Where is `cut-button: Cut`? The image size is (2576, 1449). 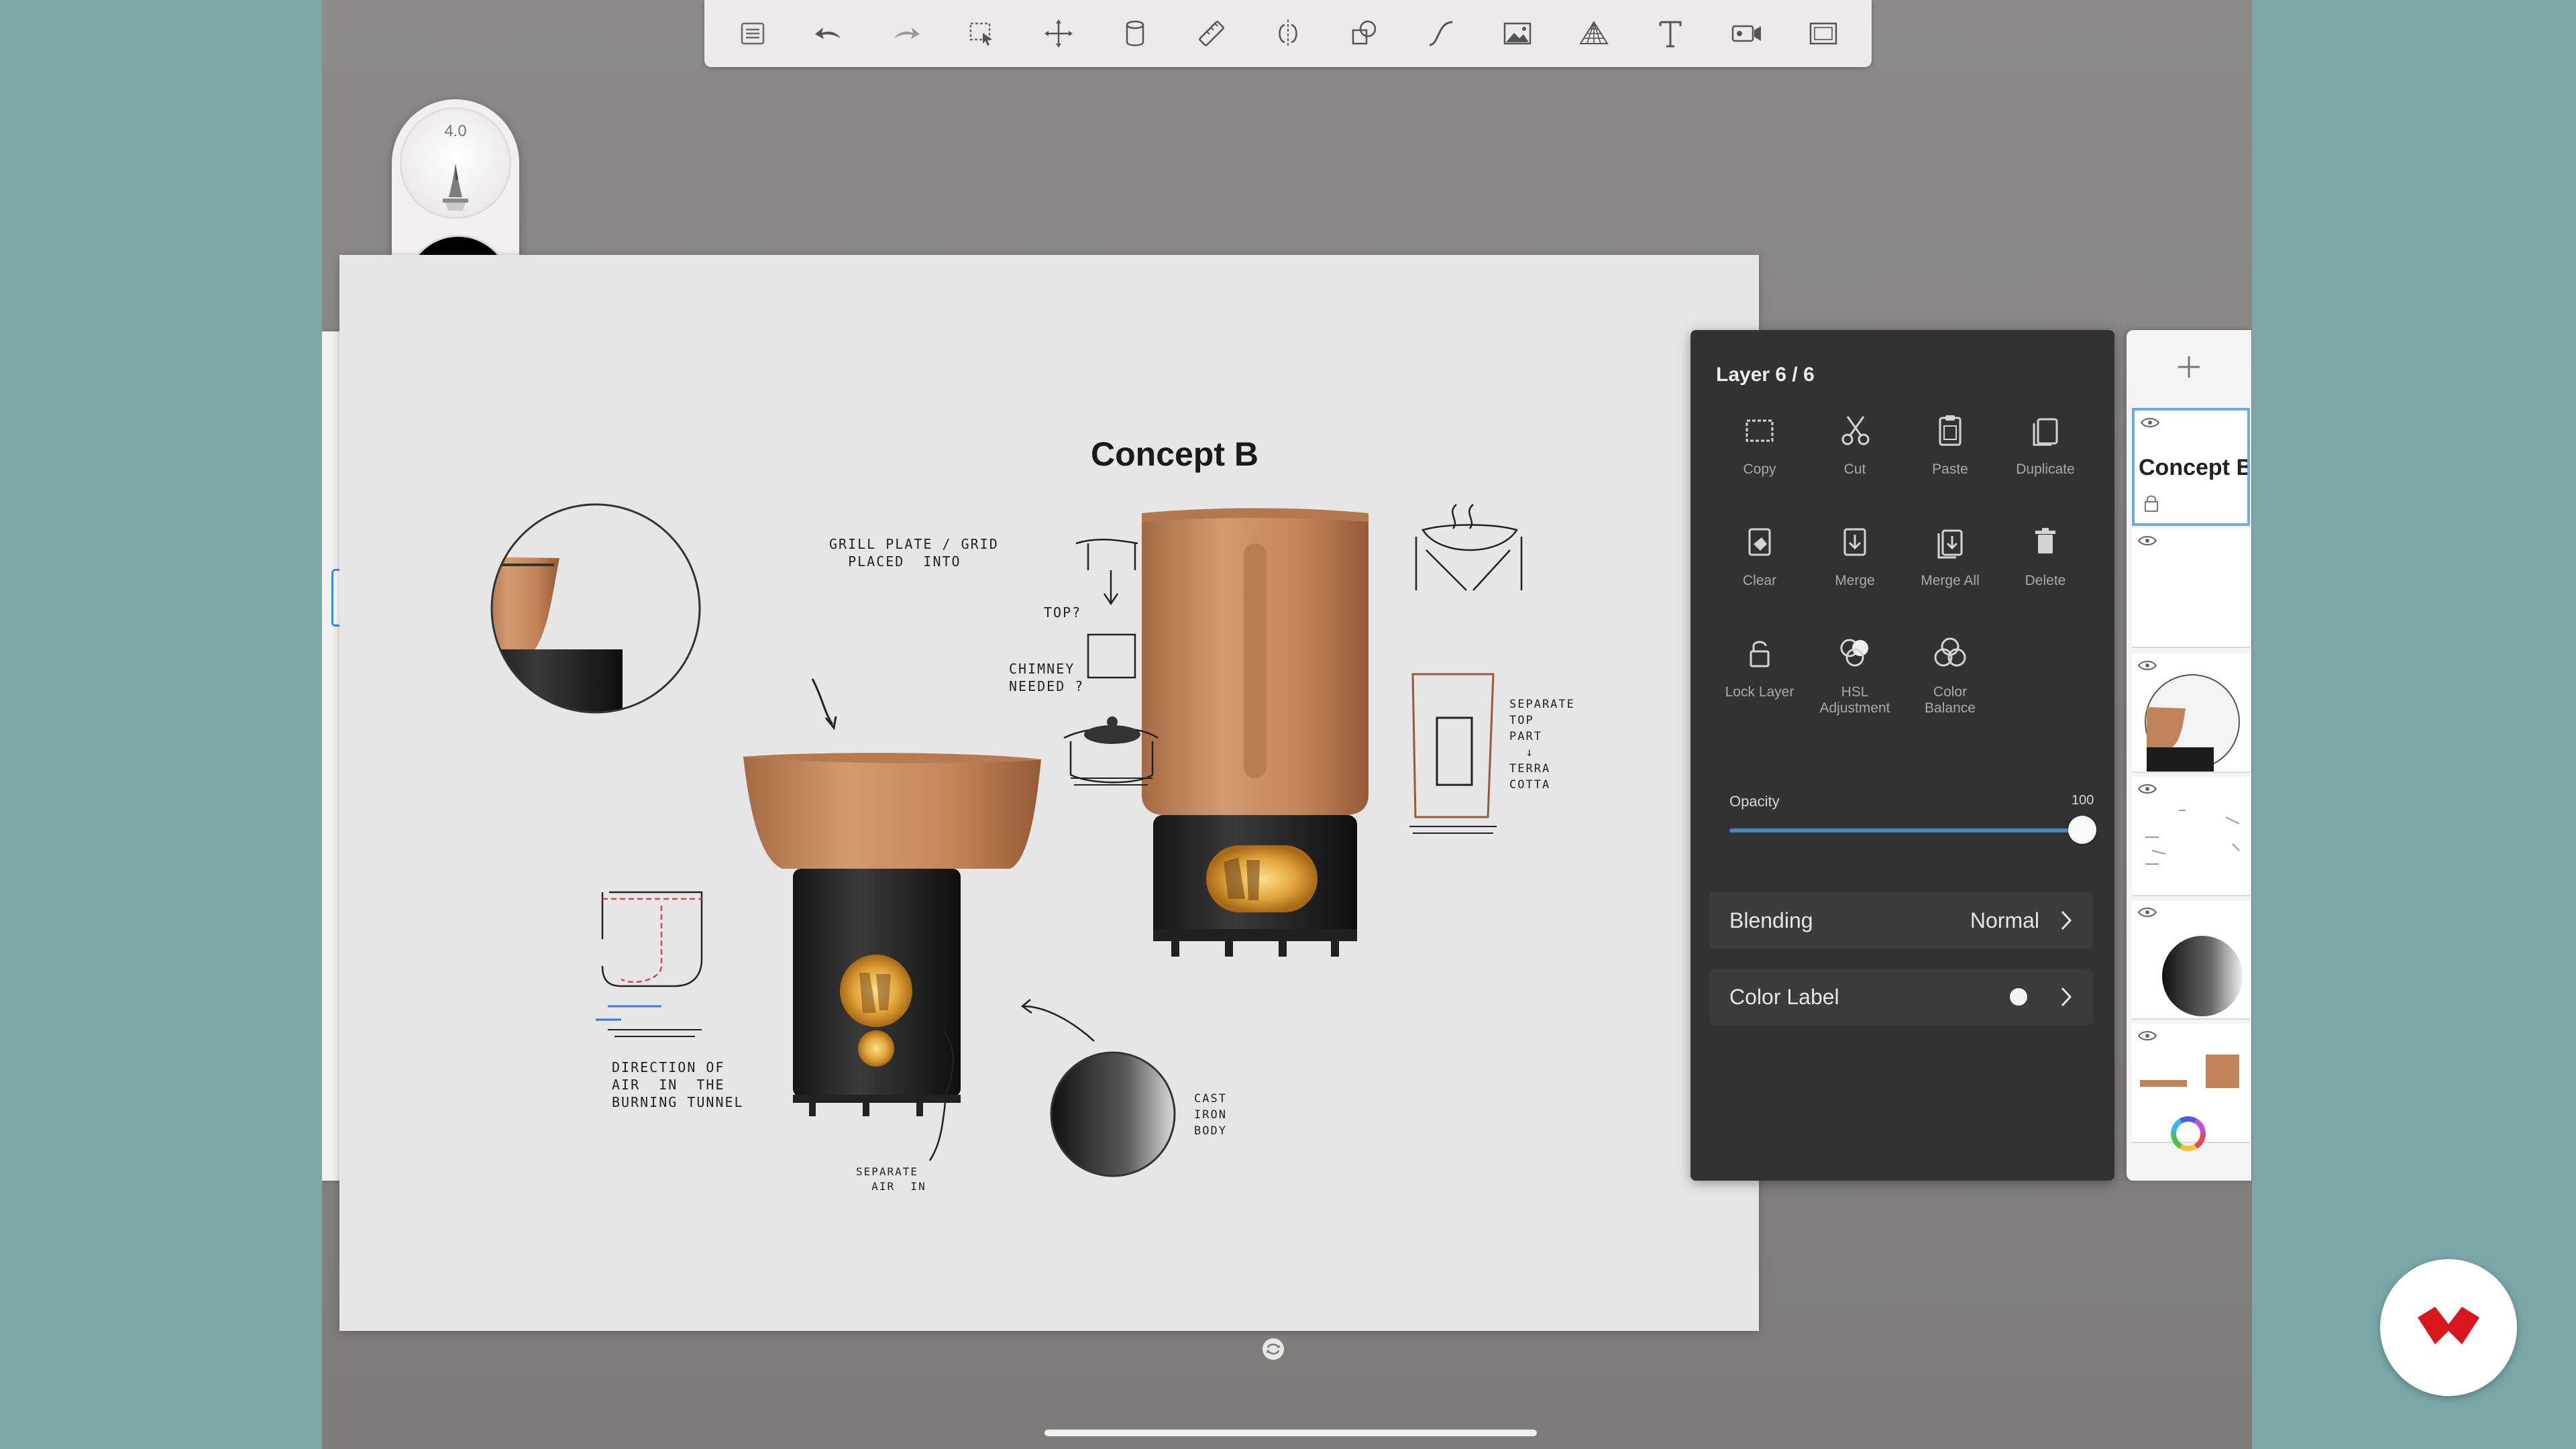
cut-button: Cut is located at coordinates (1854, 443).